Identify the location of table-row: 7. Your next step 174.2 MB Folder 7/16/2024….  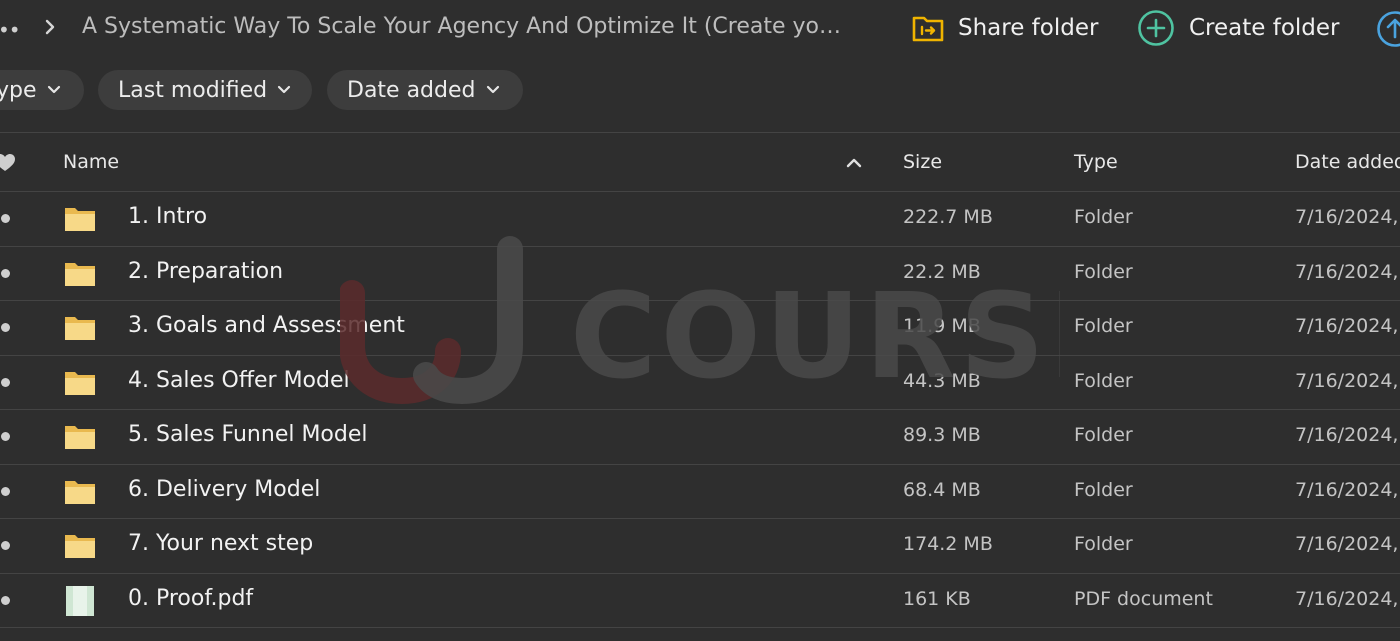
(700, 546).